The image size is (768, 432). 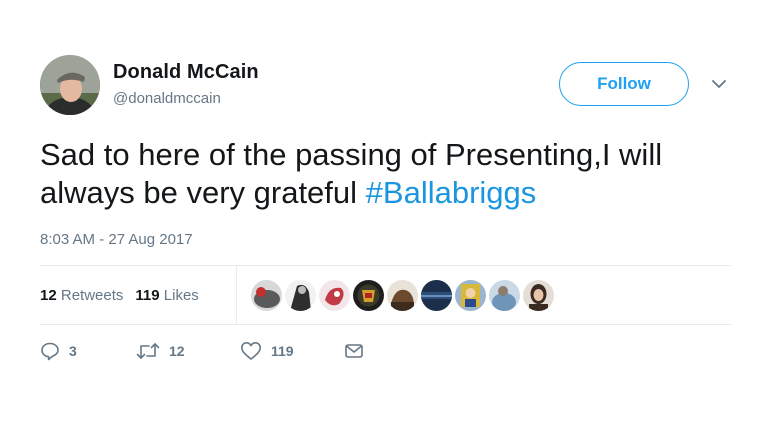 What do you see at coordinates (88, 351) in the screenshot?
I see `reply-button: 3` at bounding box center [88, 351].